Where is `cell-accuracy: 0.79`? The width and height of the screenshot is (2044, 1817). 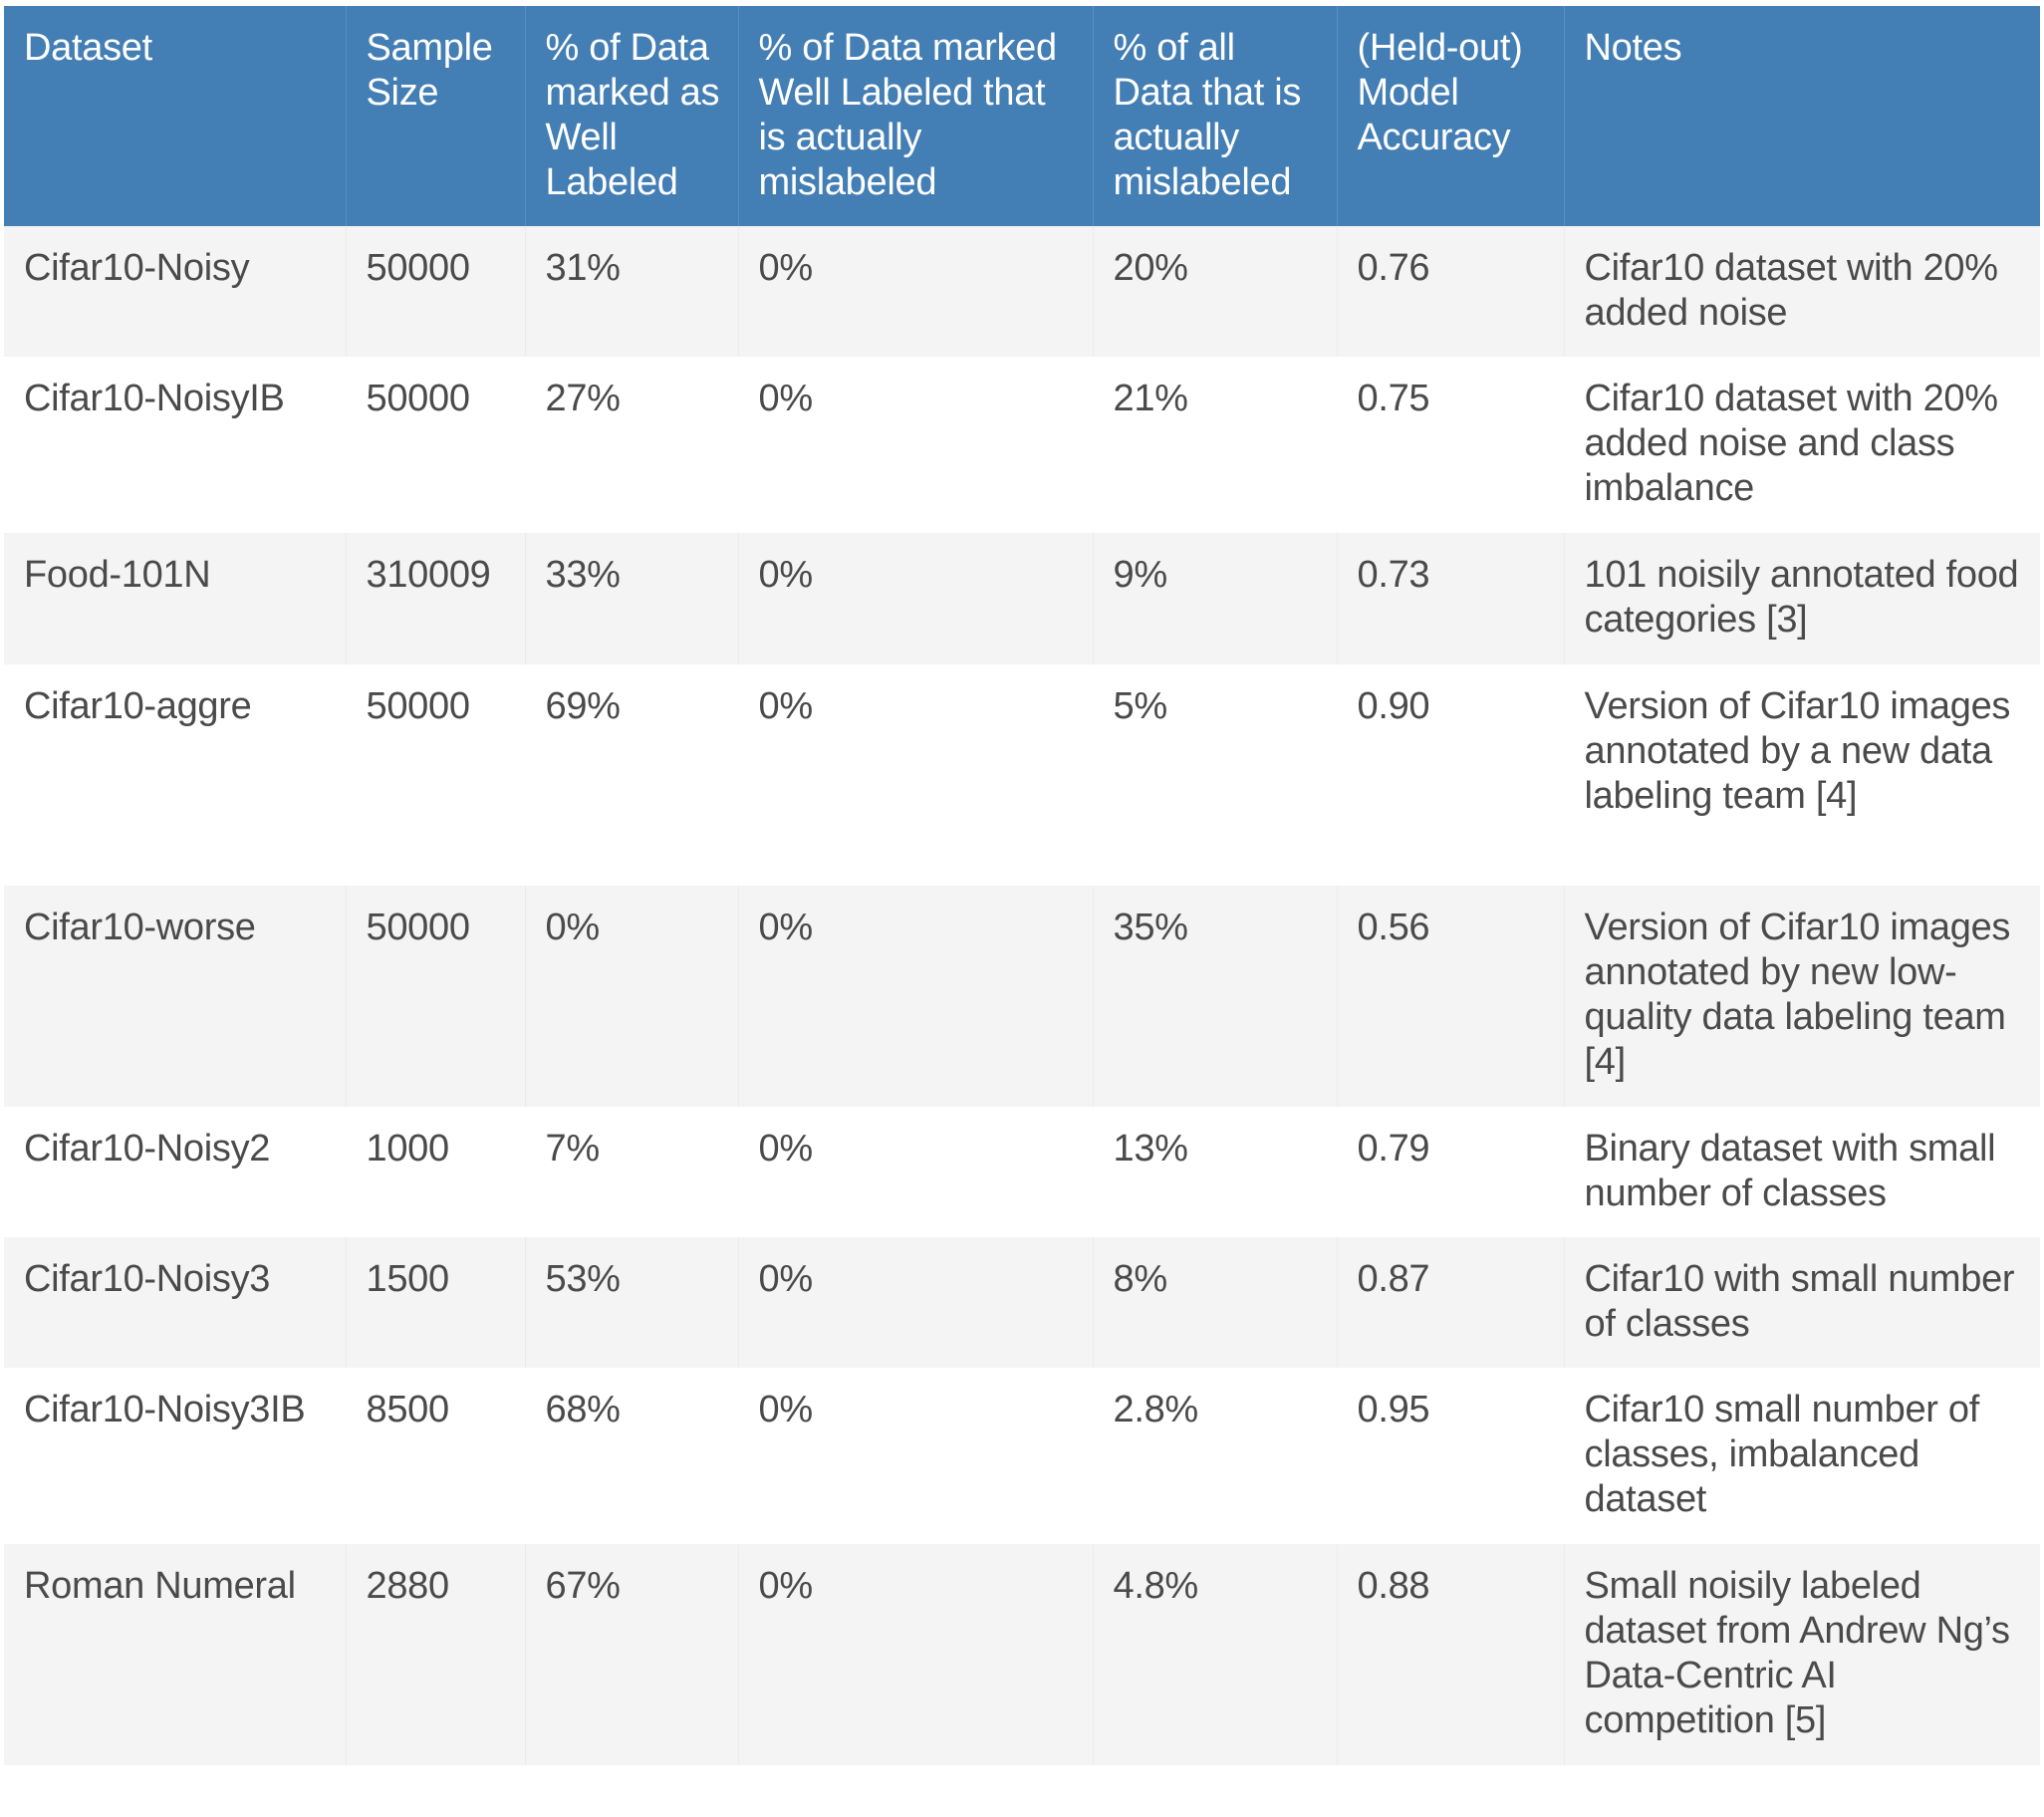
cell-accuracy: 0.79 is located at coordinates (1450, 1172).